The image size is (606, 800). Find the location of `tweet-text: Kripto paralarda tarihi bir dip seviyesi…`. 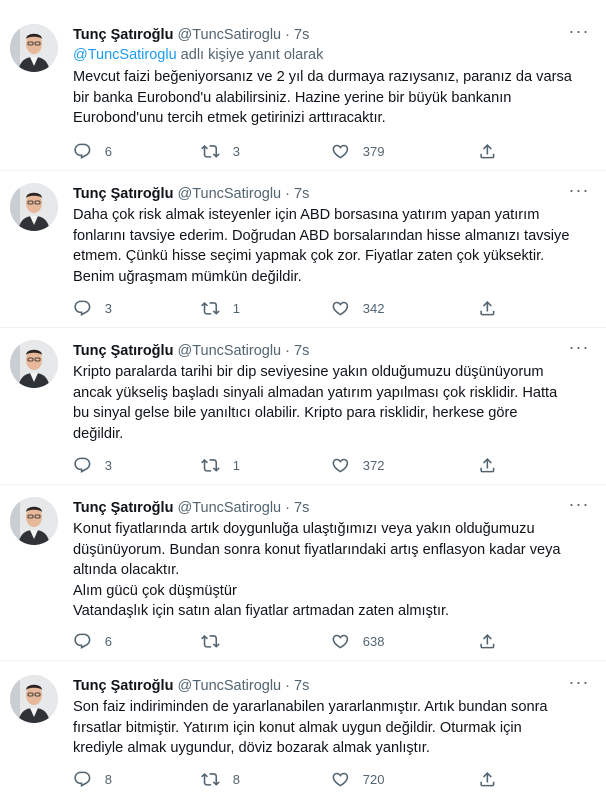

tweet-text: Kripto paralarda tarihi bir dip seviyesi… is located at coordinates (315, 403).